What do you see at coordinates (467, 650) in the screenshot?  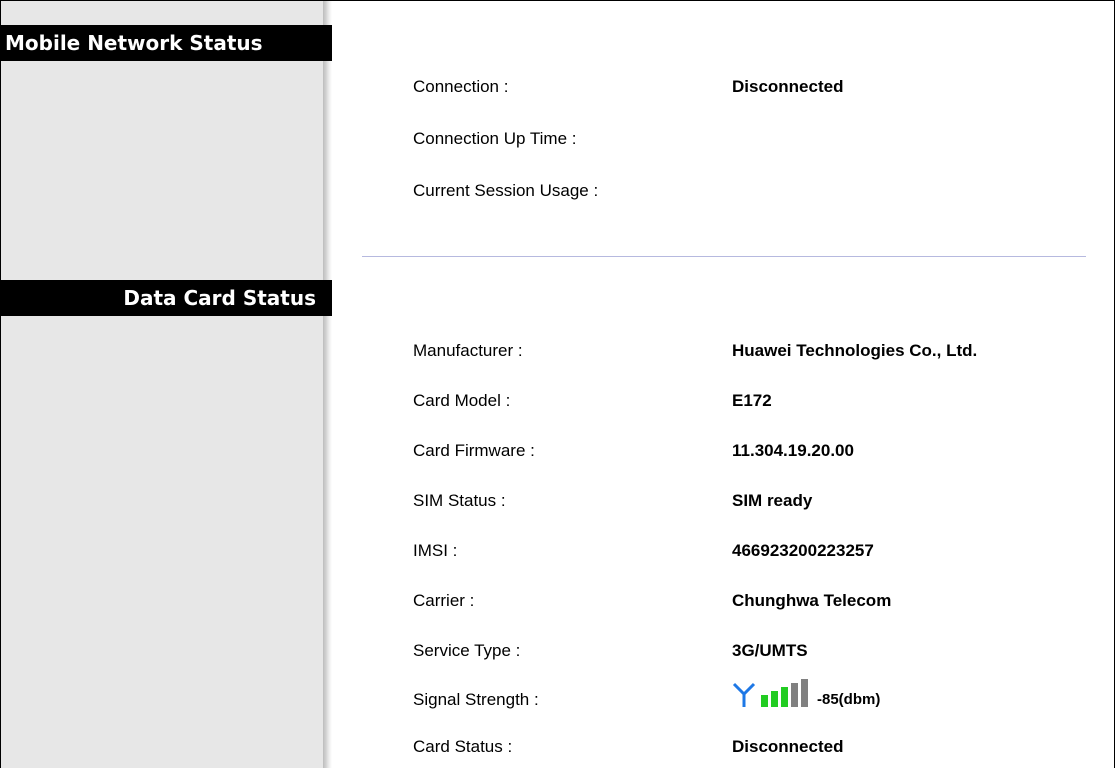 I see `service-type-label: Service Type :` at bounding box center [467, 650].